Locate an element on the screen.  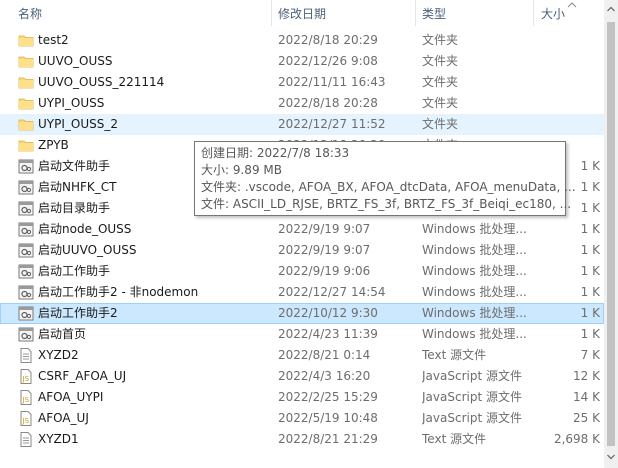
file-name: UYPI_OUSS_2 is located at coordinates (78, 124).